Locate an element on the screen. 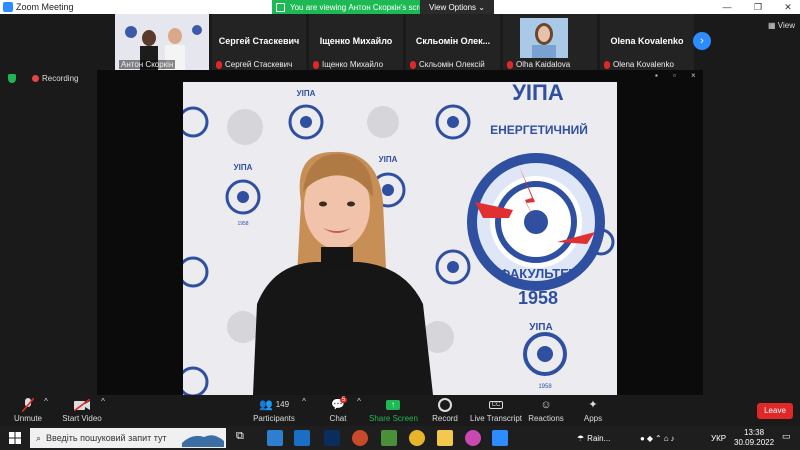 The image size is (800, 450). search-highlight-image is located at coordinates (203, 441).